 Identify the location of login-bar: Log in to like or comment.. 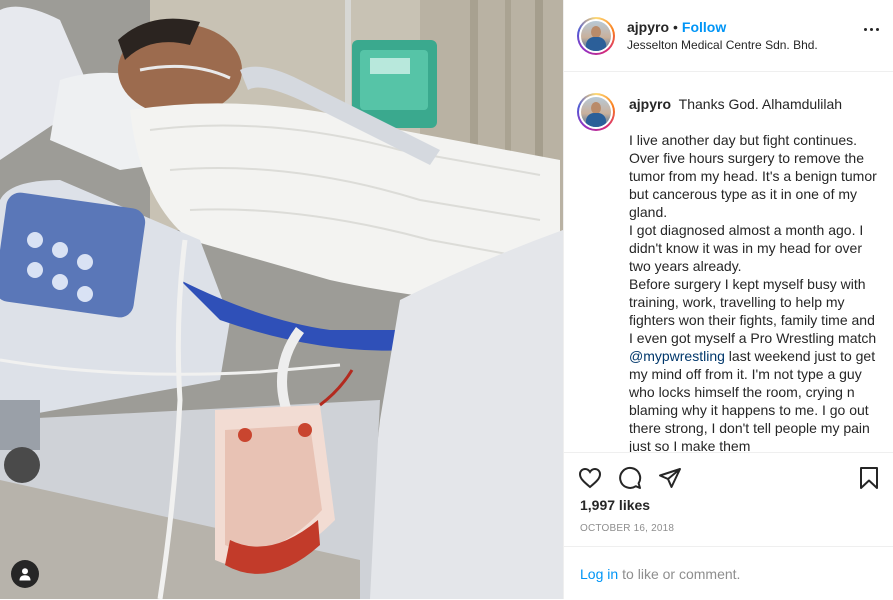
(728, 573).